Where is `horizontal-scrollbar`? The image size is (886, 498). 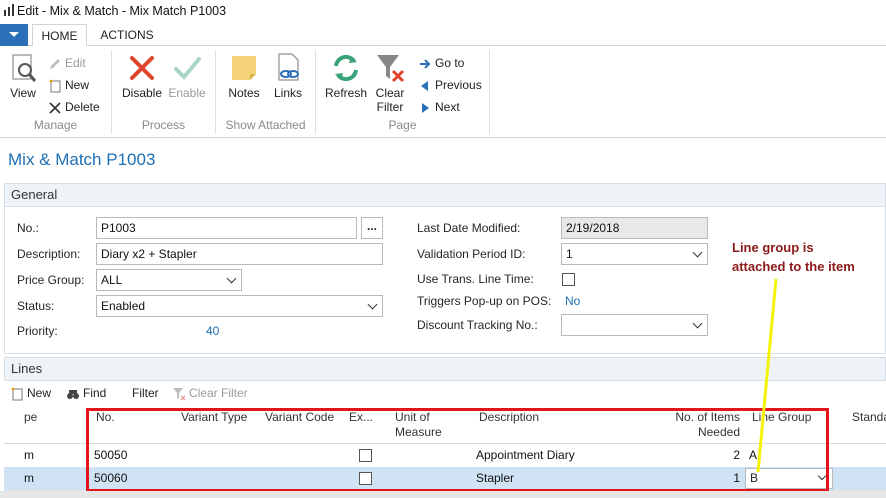
horizontal-scrollbar is located at coordinates (443, 494).